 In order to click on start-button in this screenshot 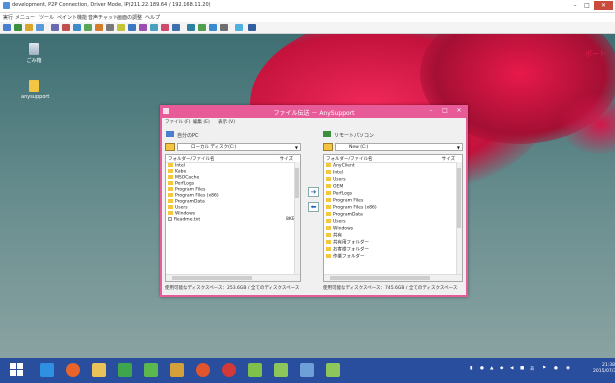, I will do `click(17, 370)`.